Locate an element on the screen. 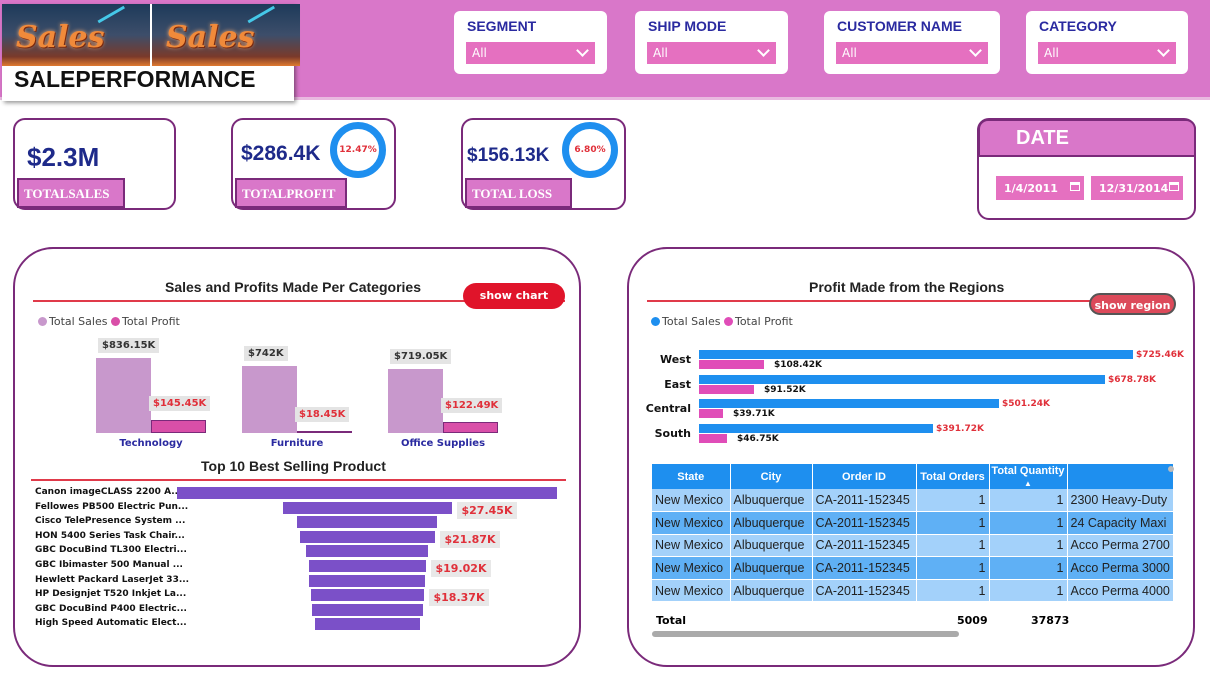 The image size is (1210, 675). table-total-row: Total 5009 37873 is located at coordinates (909, 620).